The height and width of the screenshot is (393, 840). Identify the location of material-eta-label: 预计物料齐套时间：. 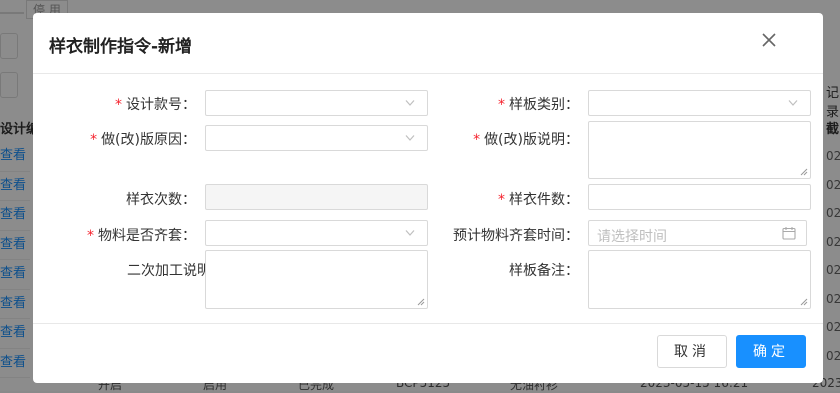
(516, 235).